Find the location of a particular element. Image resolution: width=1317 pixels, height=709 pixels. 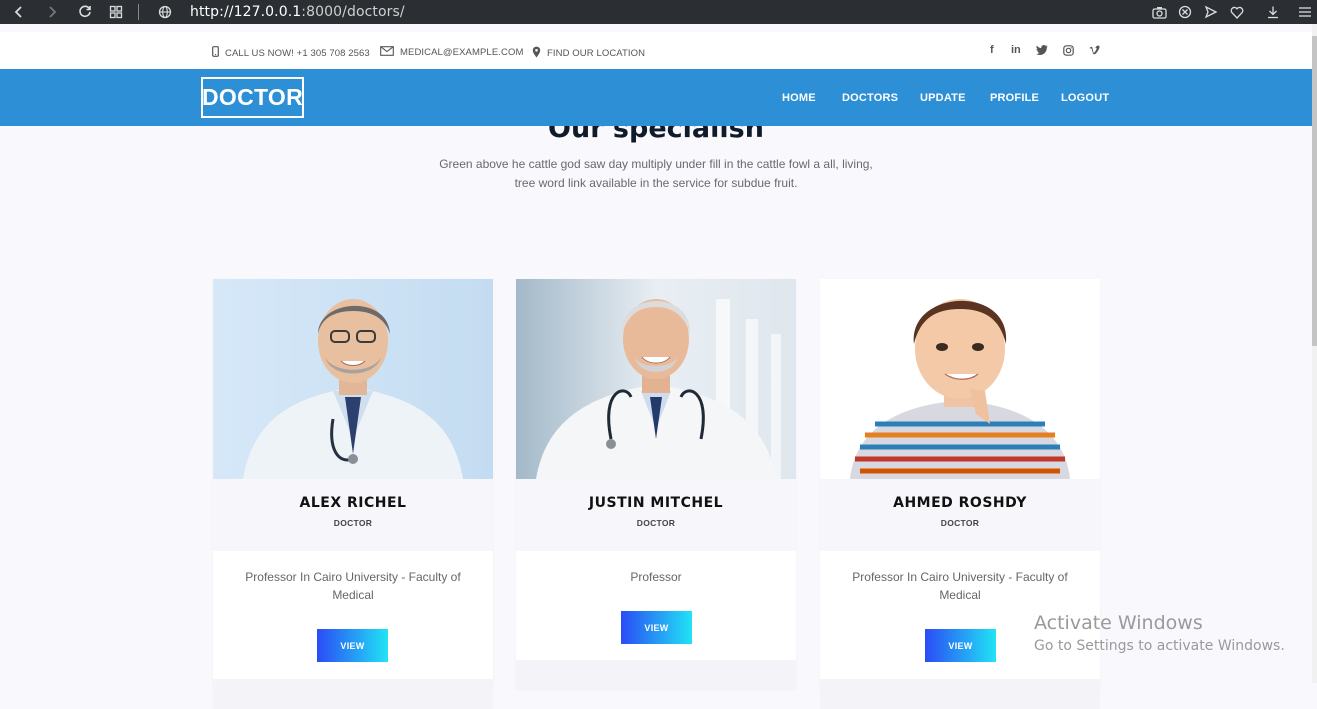

name-area: JUSTIN MITCHEL DOCTOR is located at coordinates (656, 515).